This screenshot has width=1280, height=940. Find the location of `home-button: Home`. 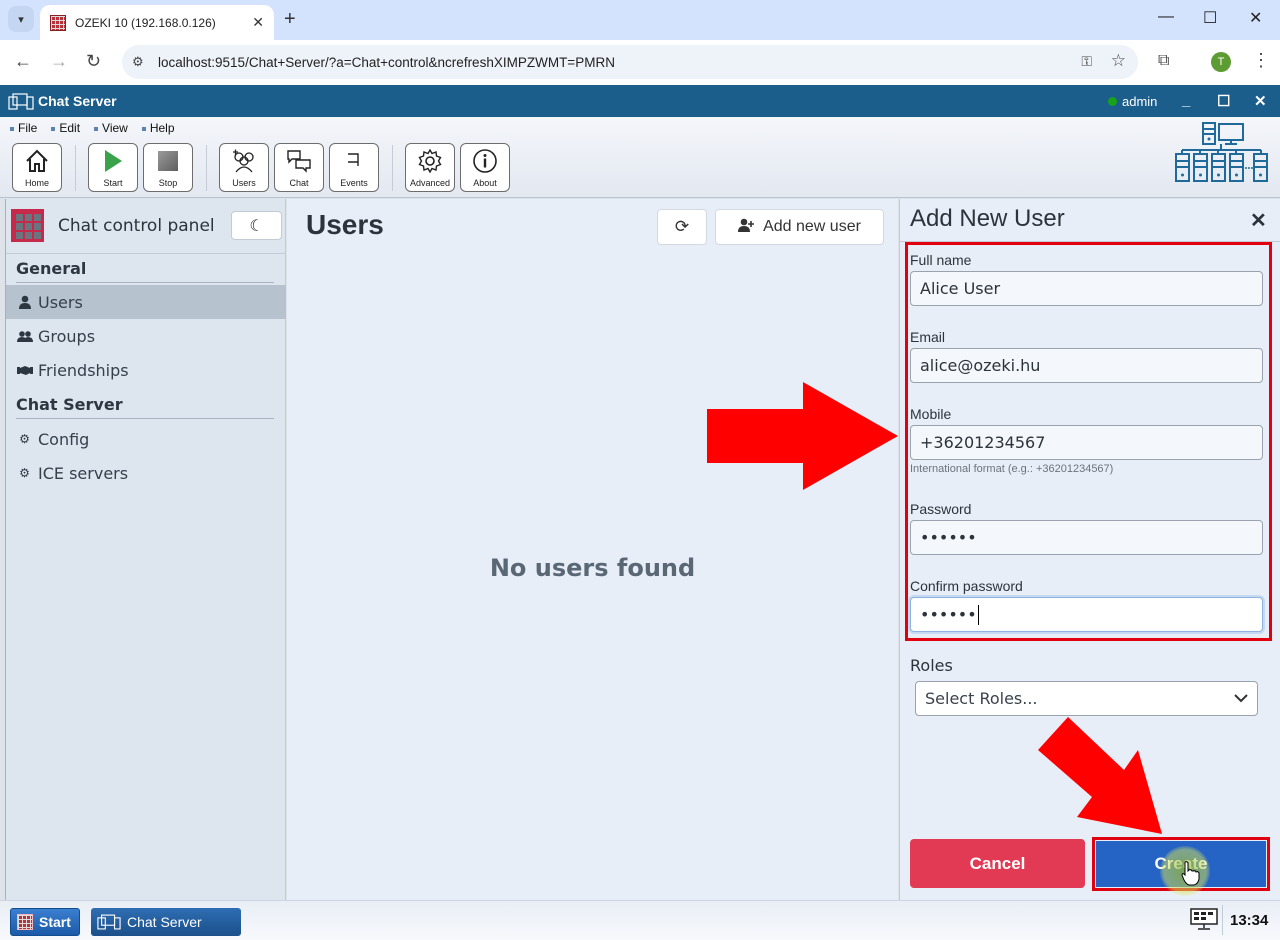

home-button: Home is located at coordinates (37, 167).